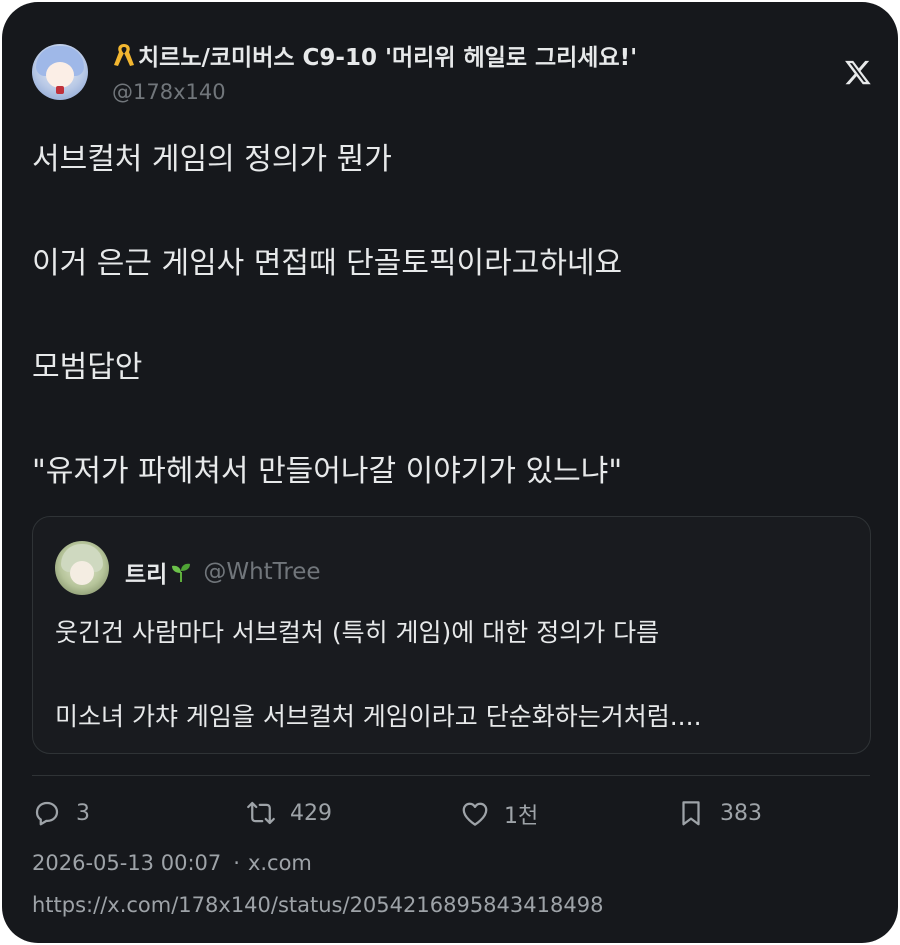  Describe the element at coordinates (212, 159) in the screenshot. I see `tweet-line: 서브컬처 게임의 정의가 뭔가` at that location.